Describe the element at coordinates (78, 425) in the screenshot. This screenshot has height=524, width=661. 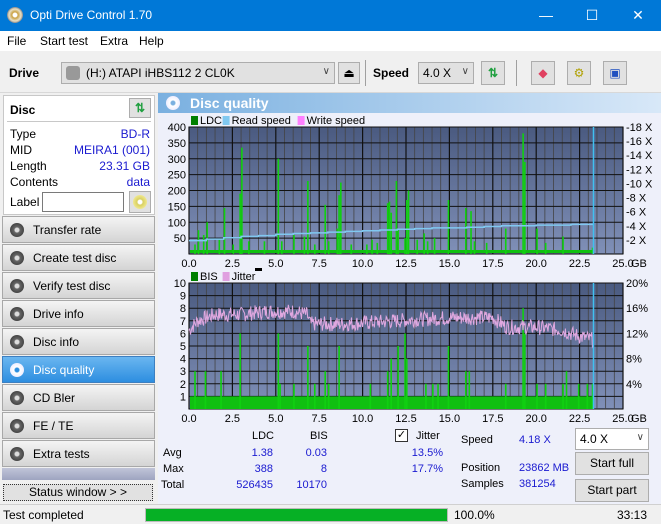
I see `nav-fe-te: FE / TE` at that location.